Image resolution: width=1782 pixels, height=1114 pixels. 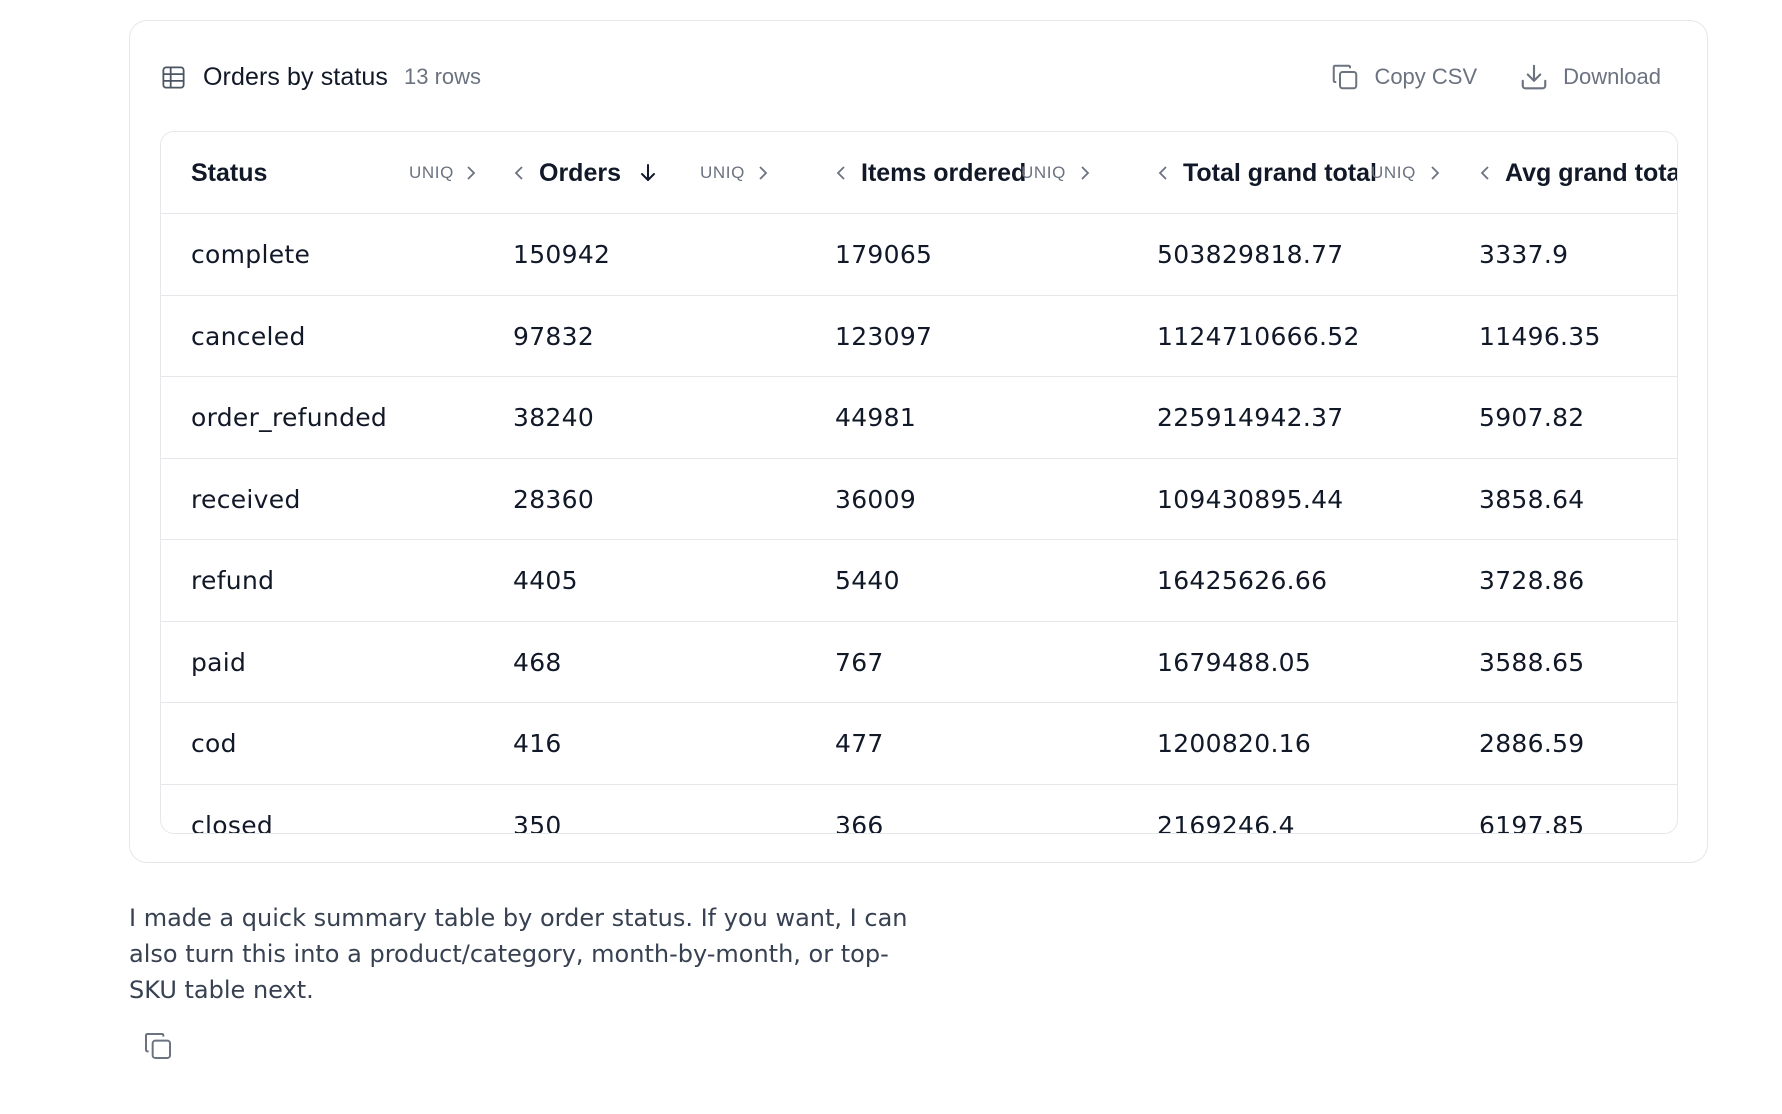 I want to click on cell-status: cod, so click(x=214, y=743).